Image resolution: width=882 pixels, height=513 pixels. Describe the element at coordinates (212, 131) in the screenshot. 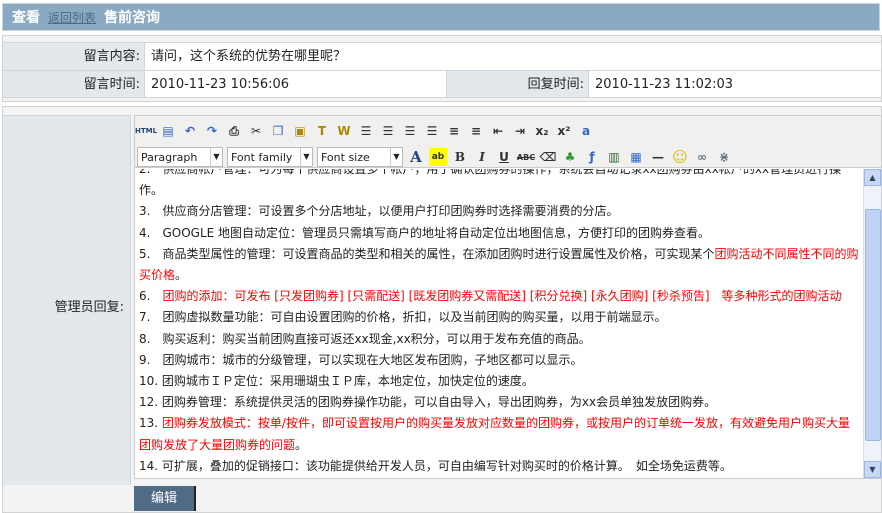

I see `redo-icon: ↷` at that location.